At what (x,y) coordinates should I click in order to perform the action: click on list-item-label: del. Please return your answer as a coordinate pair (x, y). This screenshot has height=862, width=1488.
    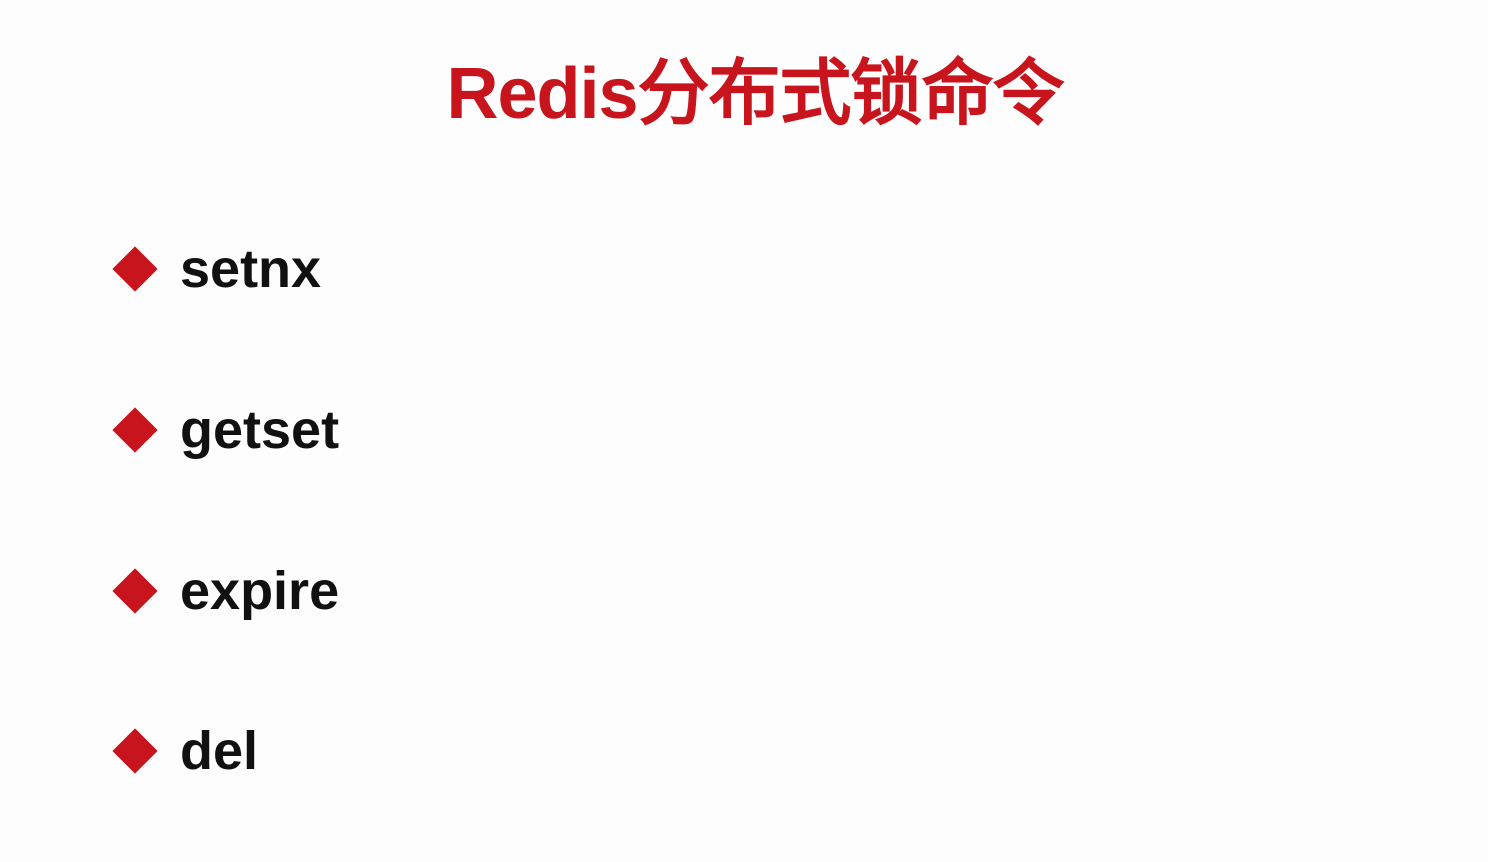
    Looking at the image, I should click on (219, 751).